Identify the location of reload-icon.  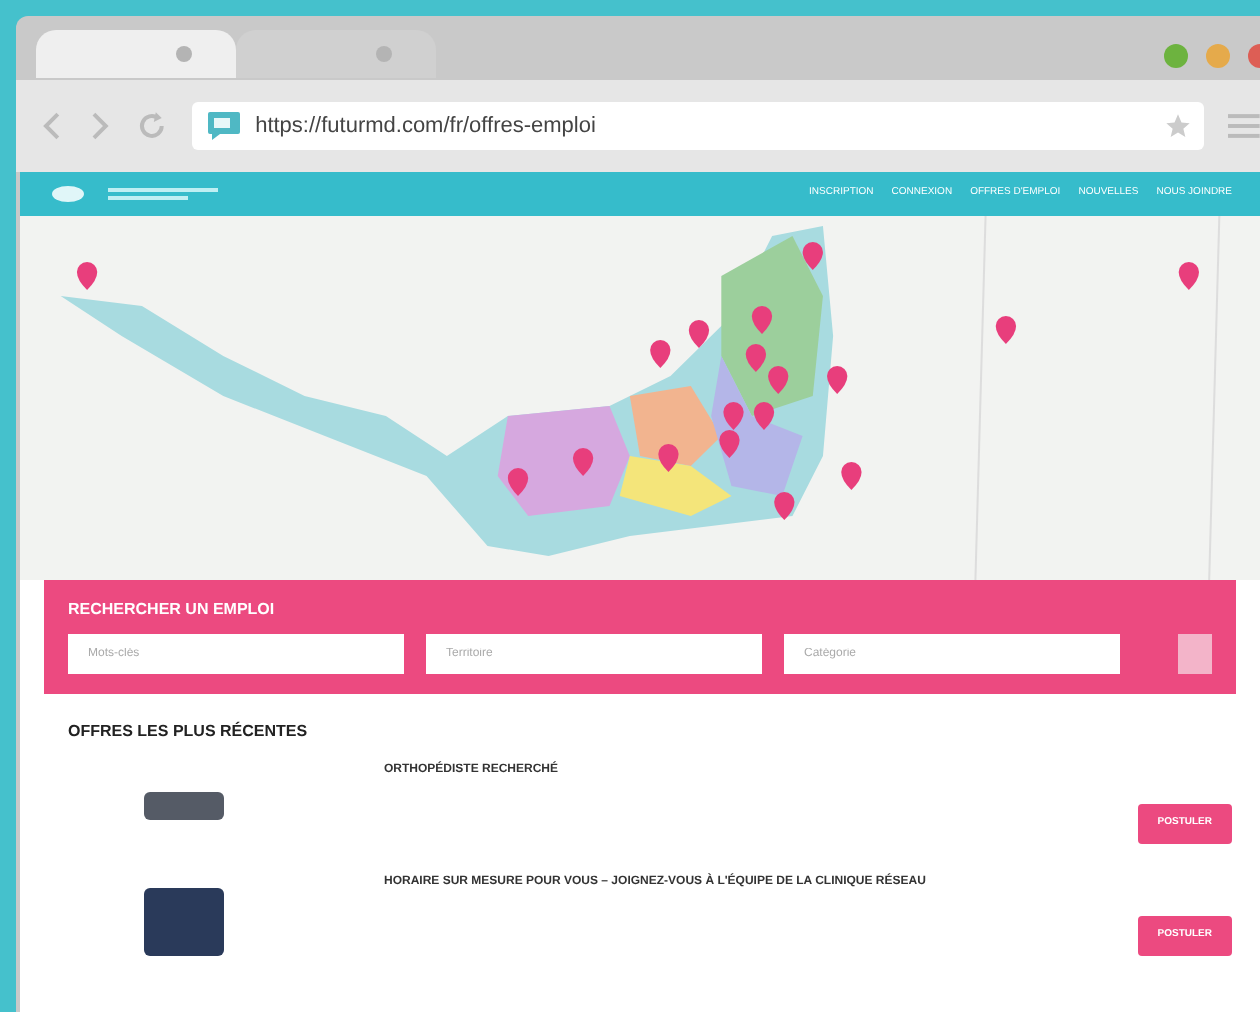
(151, 126).